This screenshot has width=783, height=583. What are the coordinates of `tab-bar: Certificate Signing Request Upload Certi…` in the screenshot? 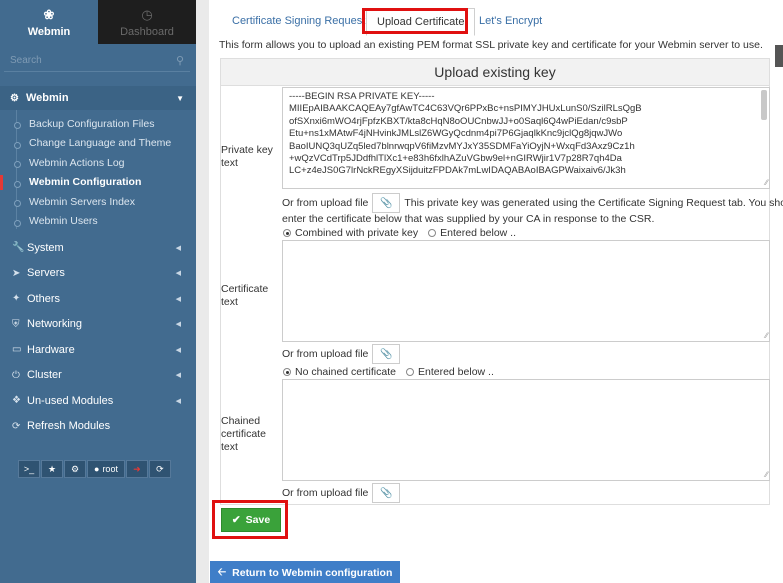 It's located at (496, 23).